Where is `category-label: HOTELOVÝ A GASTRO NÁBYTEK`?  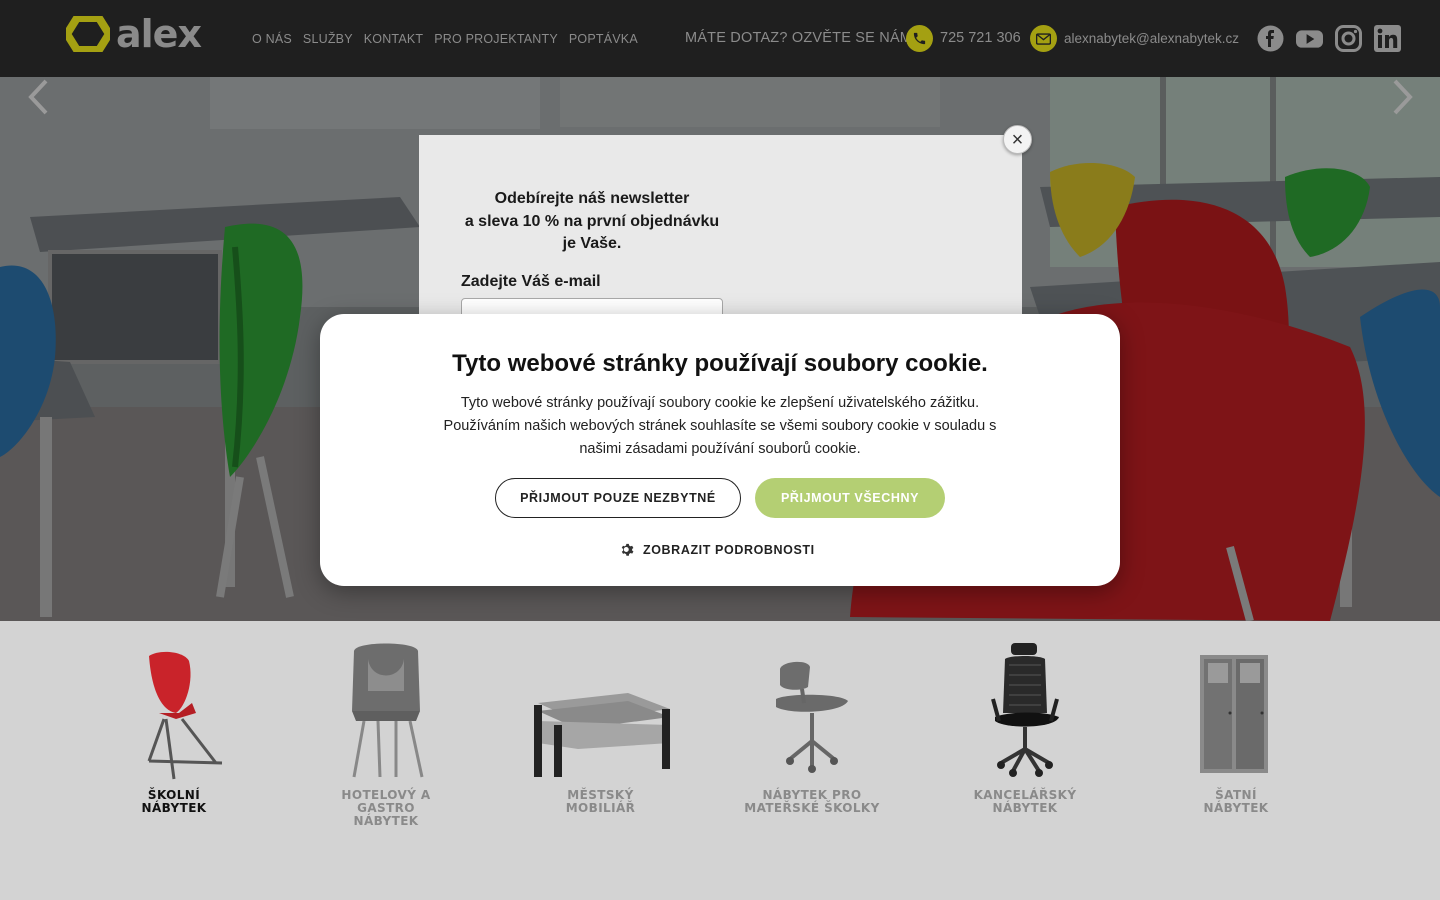
category-label: HOTELOVÝ A GASTRO NÁBYTEK is located at coordinates (386, 808).